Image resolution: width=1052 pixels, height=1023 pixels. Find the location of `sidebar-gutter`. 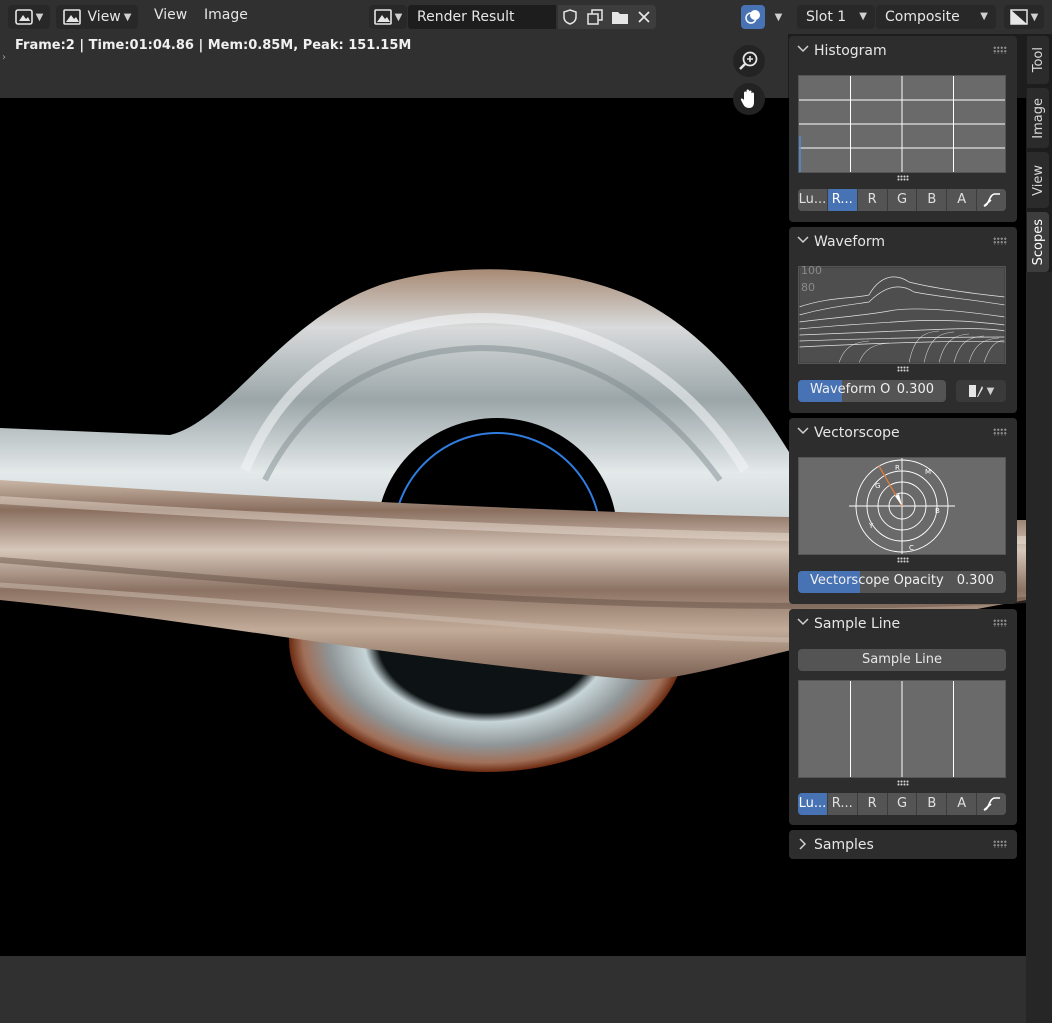

sidebar-gutter is located at coordinates (1039, 647).